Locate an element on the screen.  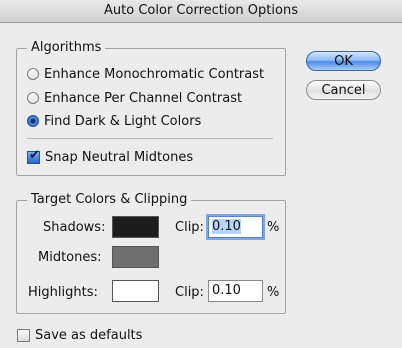
shadows-clip-label: Clip: is located at coordinates (189, 227).